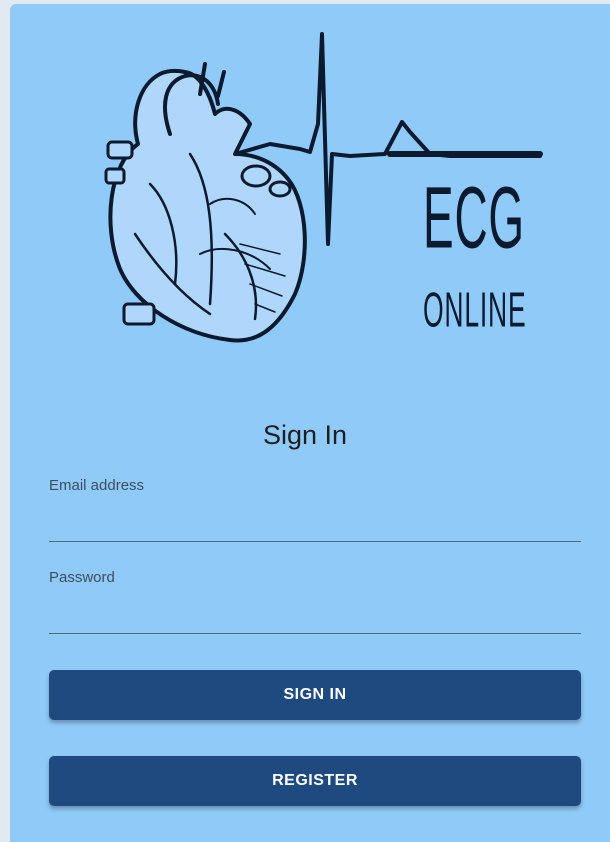 Image resolution: width=610 pixels, height=842 pixels. What do you see at coordinates (82, 577) in the screenshot?
I see `password-label: Password` at bounding box center [82, 577].